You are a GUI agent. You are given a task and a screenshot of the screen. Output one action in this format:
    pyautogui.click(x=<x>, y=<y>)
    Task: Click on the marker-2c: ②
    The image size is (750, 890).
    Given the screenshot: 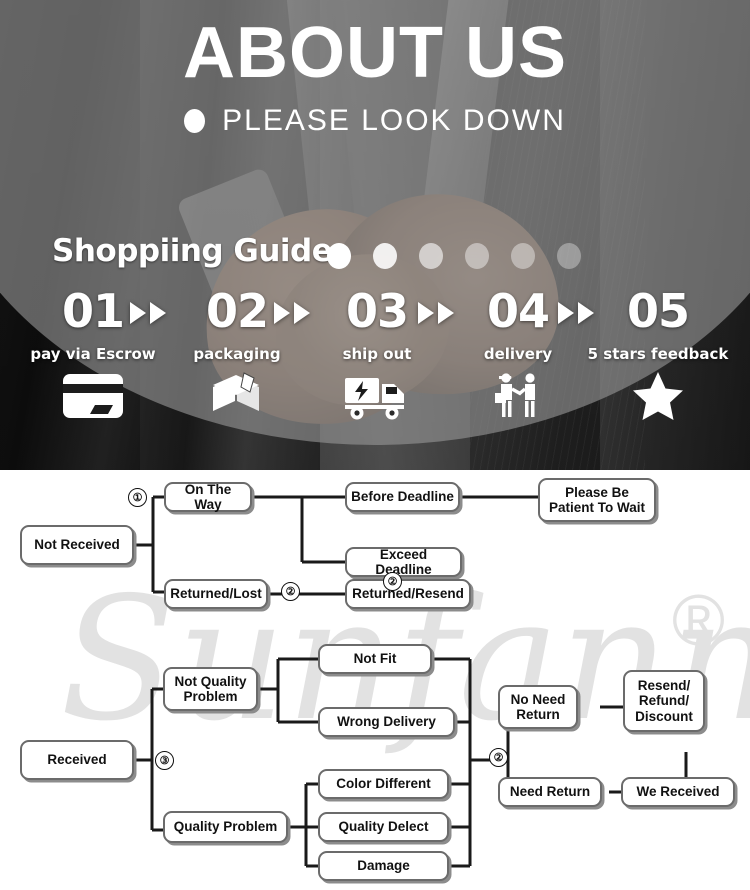 What is the action you would take?
    pyautogui.click(x=498, y=757)
    